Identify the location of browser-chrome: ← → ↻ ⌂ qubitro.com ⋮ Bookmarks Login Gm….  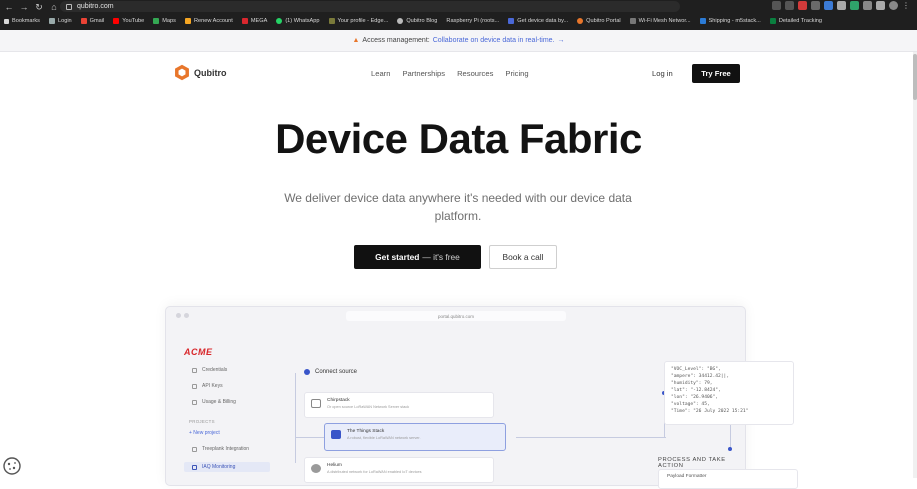
(458, 15).